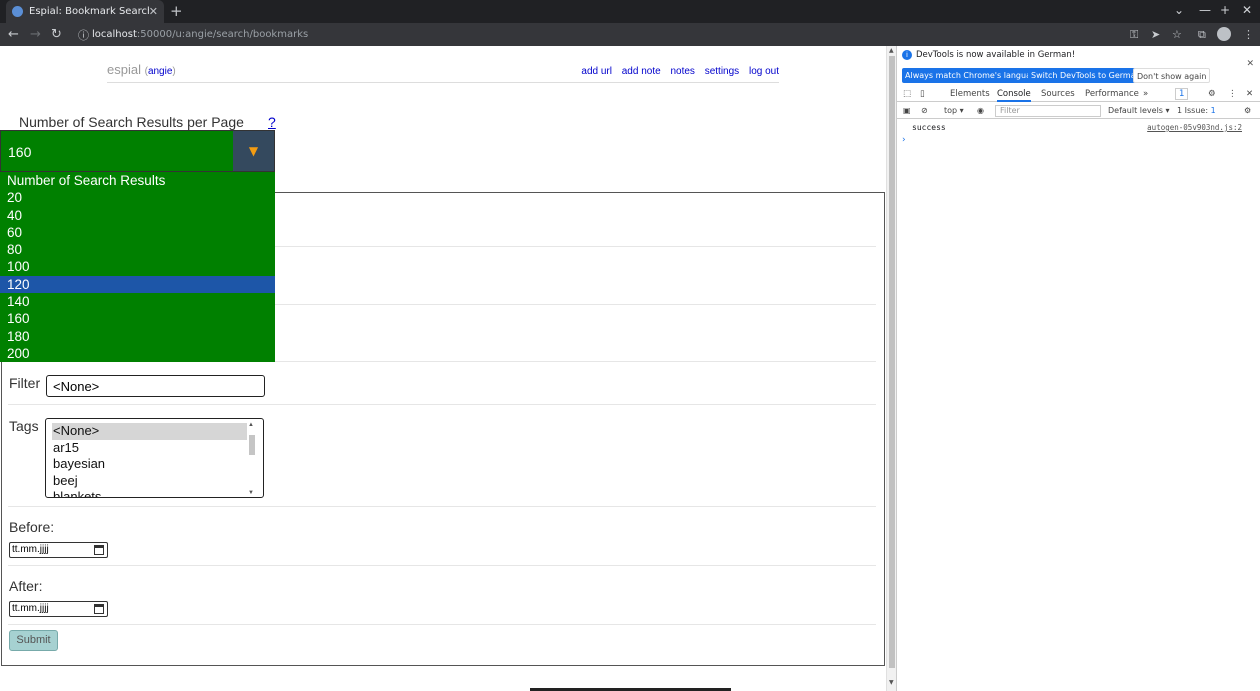 Image resolution: width=1260 pixels, height=691 pixels. I want to click on log-levels-select: Default levels ▾, so click(1139, 110).